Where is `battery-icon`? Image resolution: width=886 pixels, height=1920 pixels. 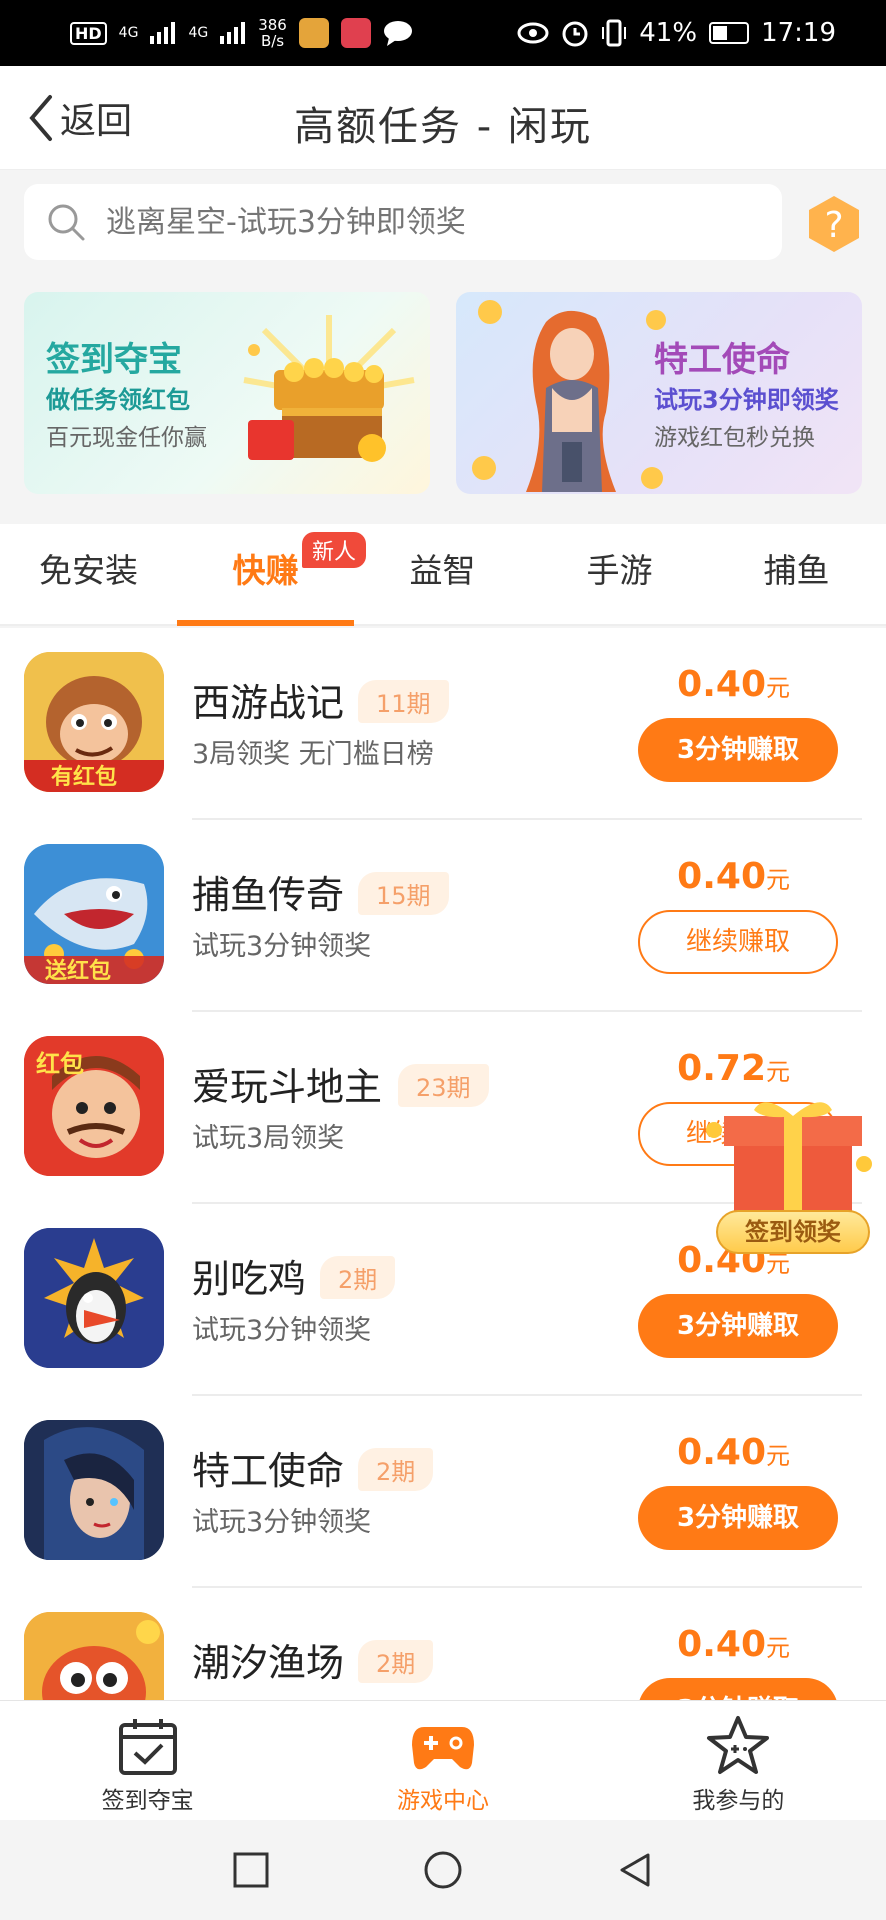 battery-icon is located at coordinates (729, 33).